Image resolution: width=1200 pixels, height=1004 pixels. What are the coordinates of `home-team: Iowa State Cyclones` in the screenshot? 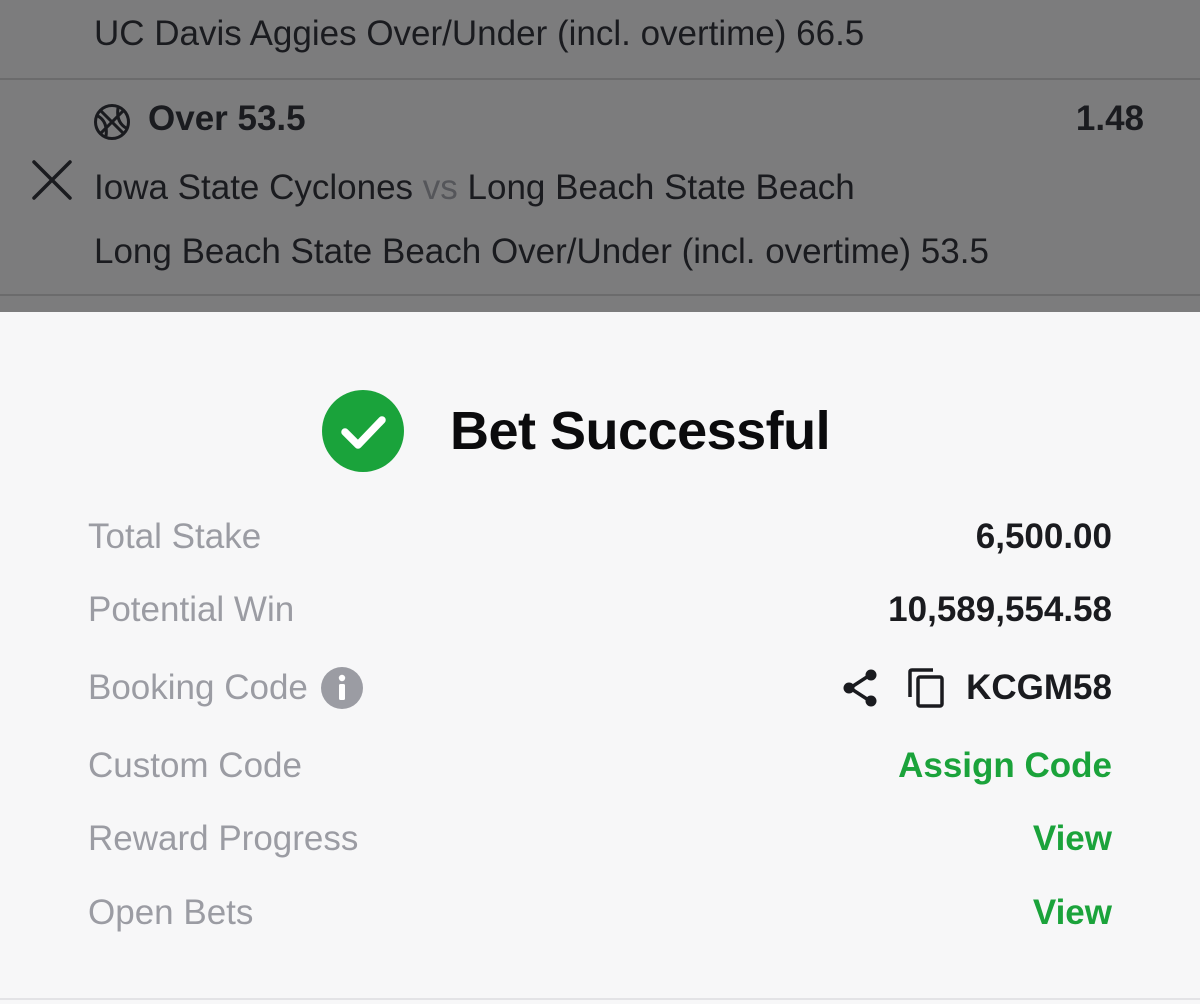 It's located at (254, 187).